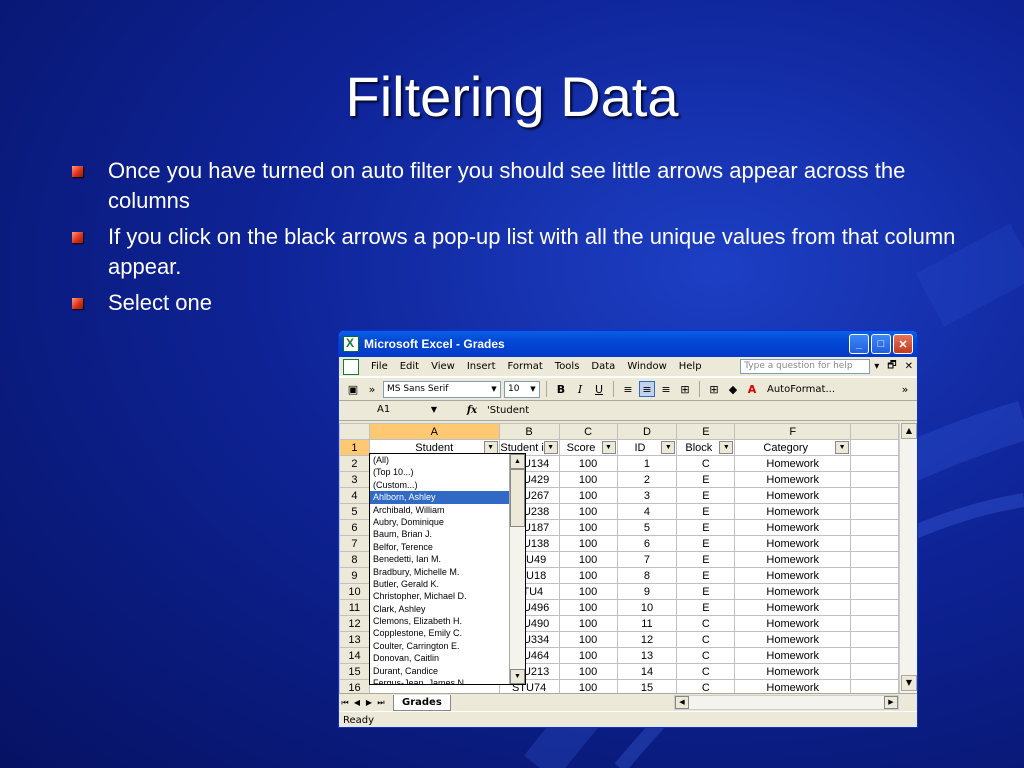 The height and width of the screenshot is (768, 1024). What do you see at coordinates (440, 572) in the screenshot?
I see `filter-option: Bradbury, Michelle M.` at bounding box center [440, 572].